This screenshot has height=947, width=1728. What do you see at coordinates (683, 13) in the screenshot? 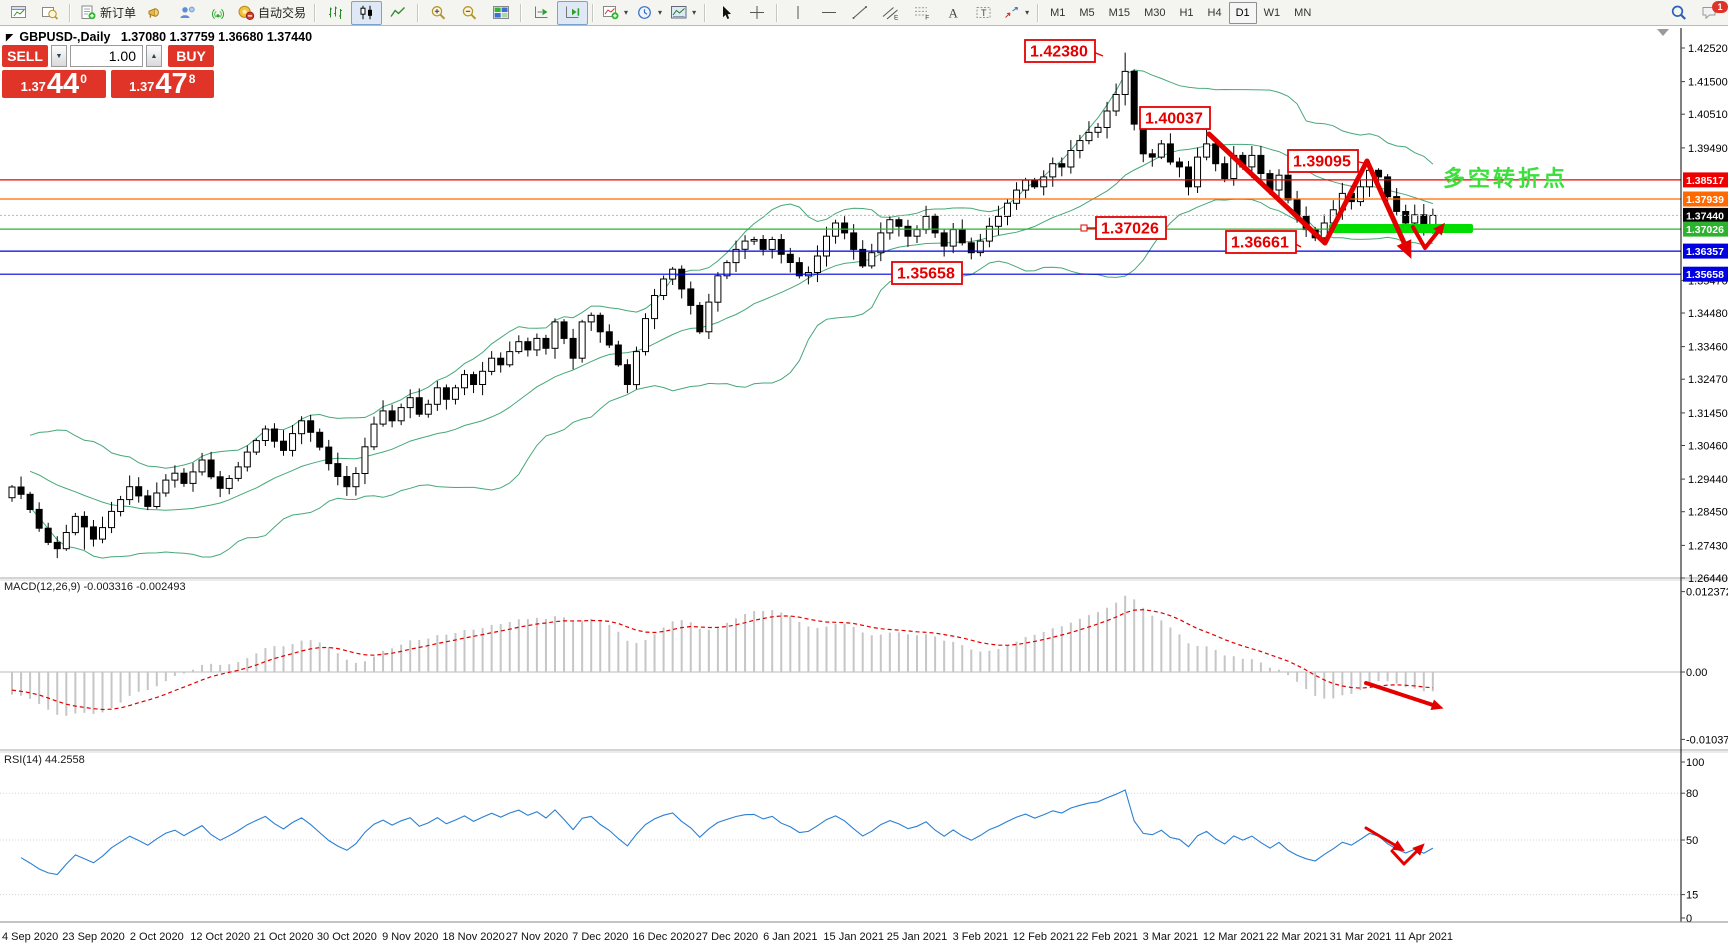
I see `templates-button: ▾` at bounding box center [683, 13].